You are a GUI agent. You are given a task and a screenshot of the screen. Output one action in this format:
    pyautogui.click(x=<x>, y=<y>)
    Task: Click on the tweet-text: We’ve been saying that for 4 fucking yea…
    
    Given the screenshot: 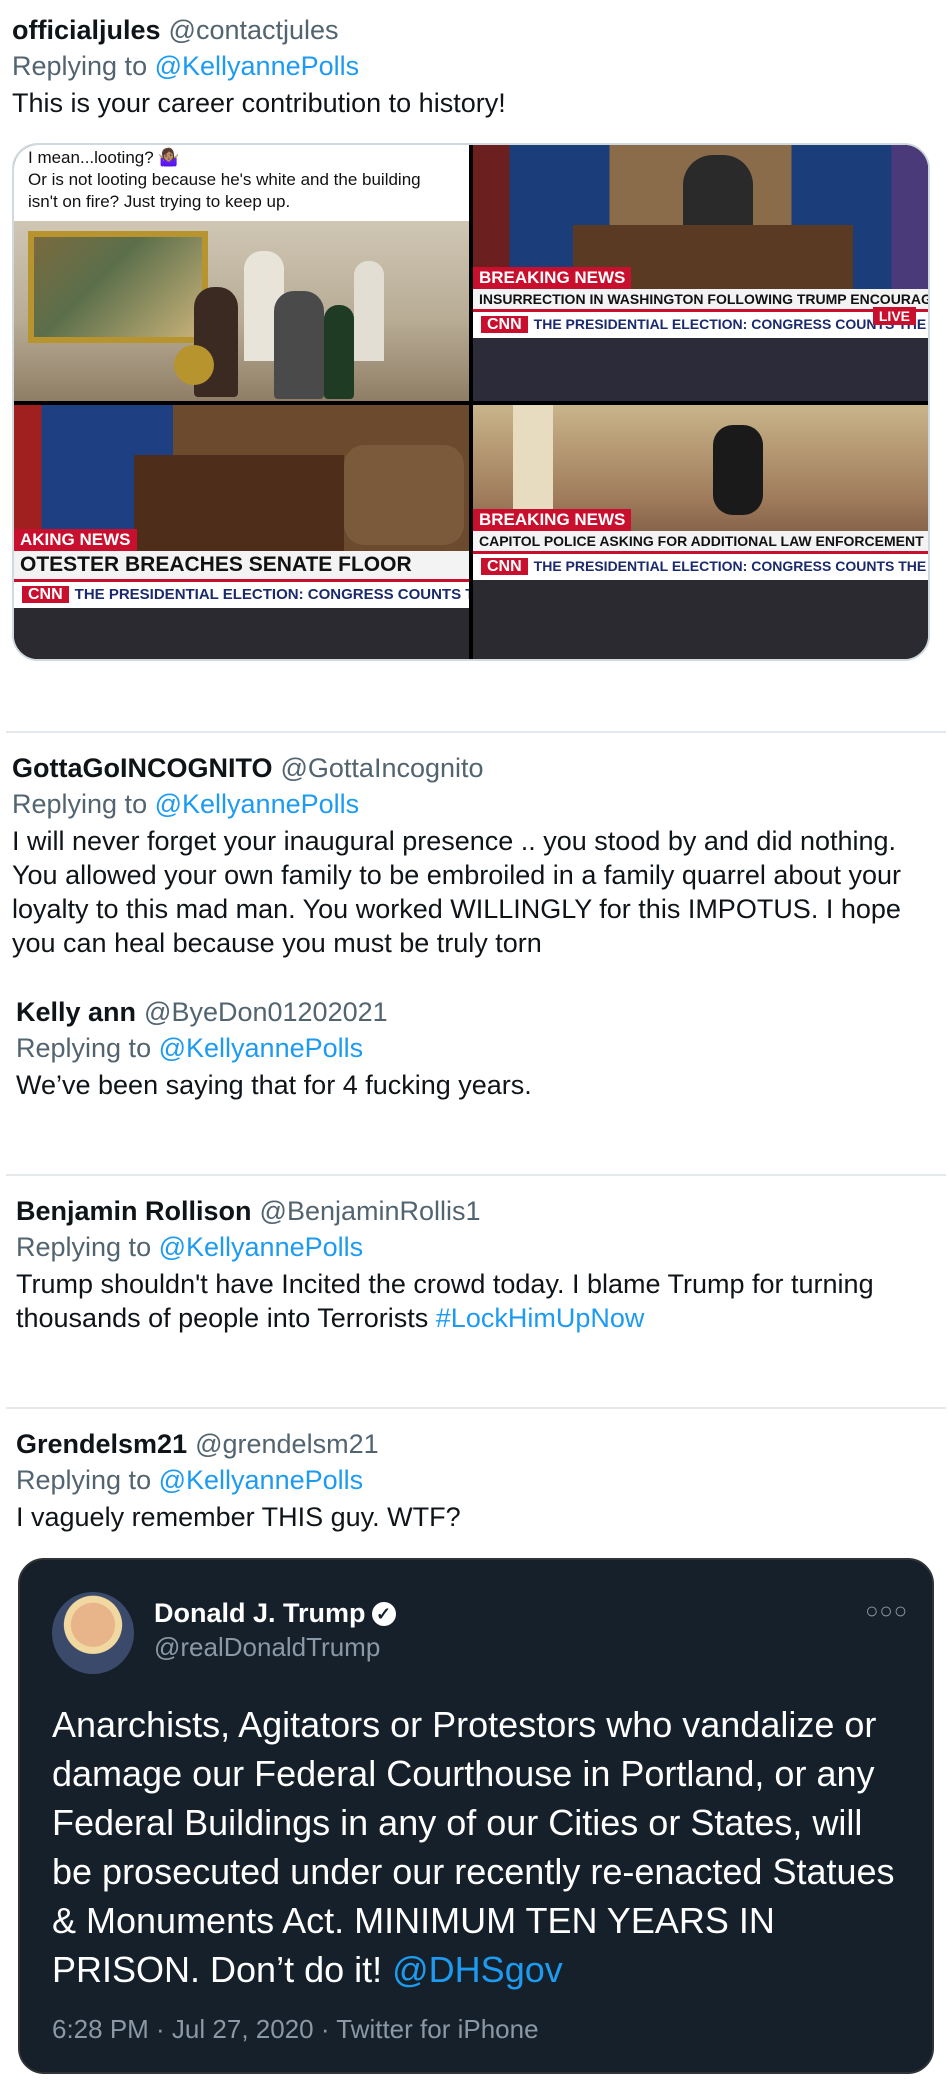 What is the action you would take?
    pyautogui.click(x=274, y=1085)
    